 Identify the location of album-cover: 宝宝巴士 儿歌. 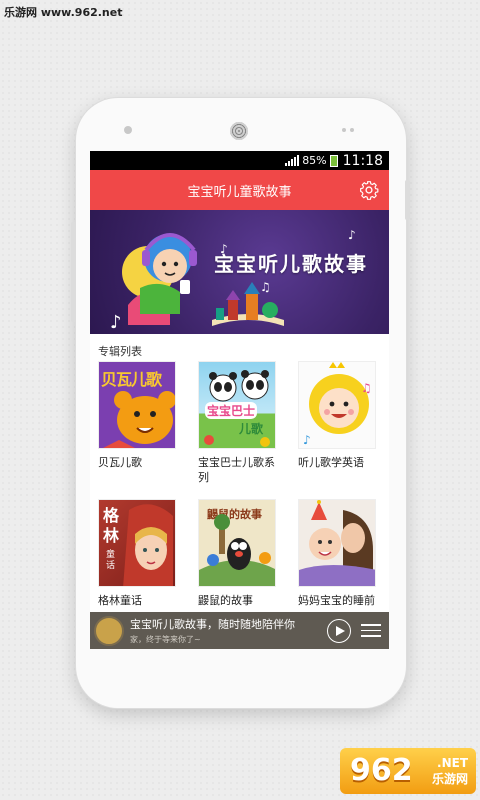
(237, 405).